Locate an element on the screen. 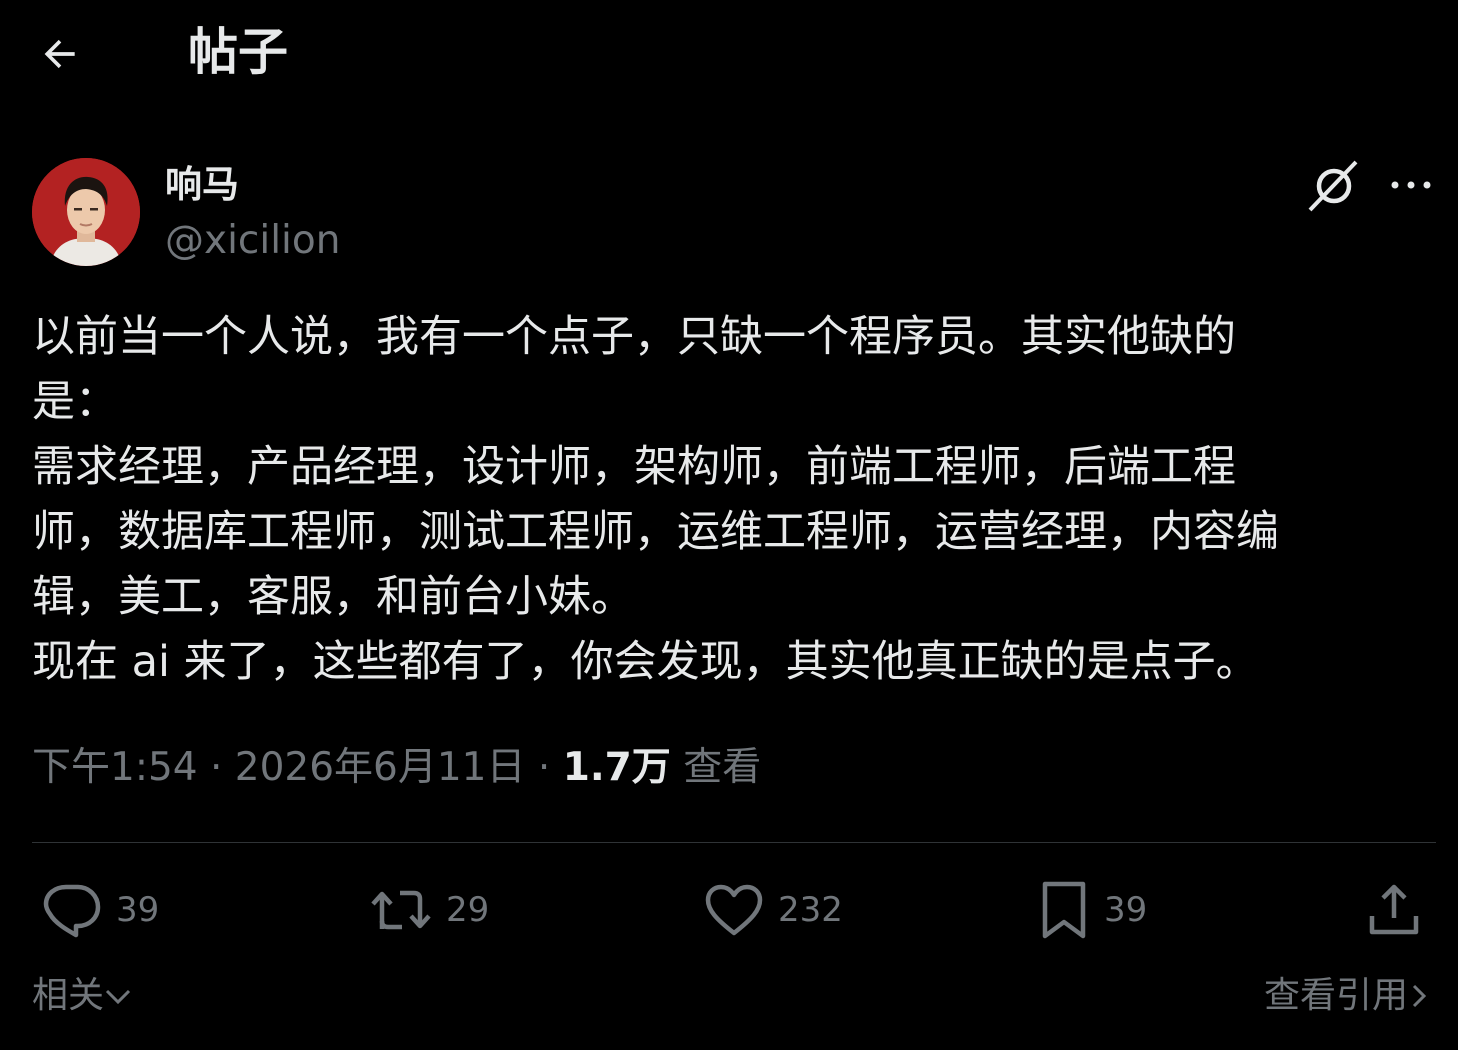  more-options-button is located at coordinates (1411, 185).